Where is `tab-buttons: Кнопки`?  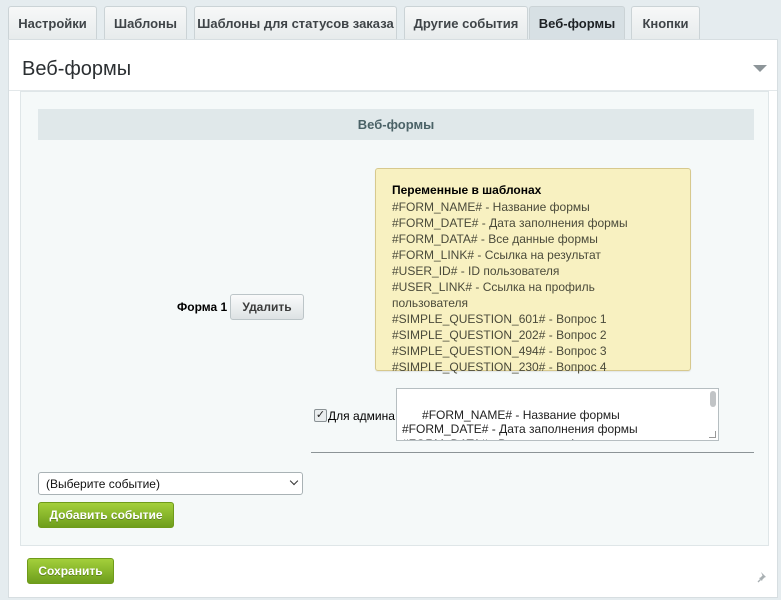
tab-buttons: Кнопки is located at coordinates (665, 22).